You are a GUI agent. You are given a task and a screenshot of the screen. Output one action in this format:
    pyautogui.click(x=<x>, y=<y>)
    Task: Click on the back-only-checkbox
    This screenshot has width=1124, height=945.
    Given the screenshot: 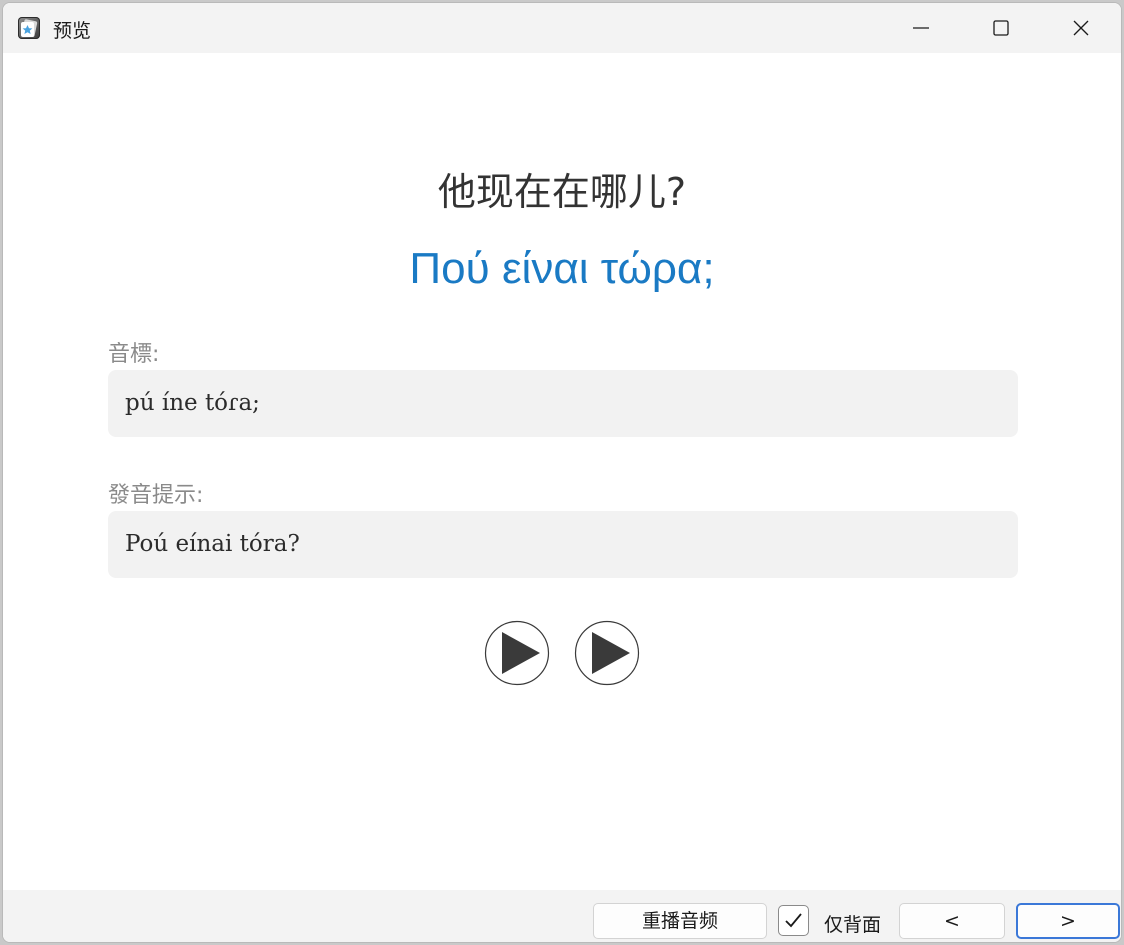 What is the action you would take?
    pyautogui.click(x=793, y=920)
    